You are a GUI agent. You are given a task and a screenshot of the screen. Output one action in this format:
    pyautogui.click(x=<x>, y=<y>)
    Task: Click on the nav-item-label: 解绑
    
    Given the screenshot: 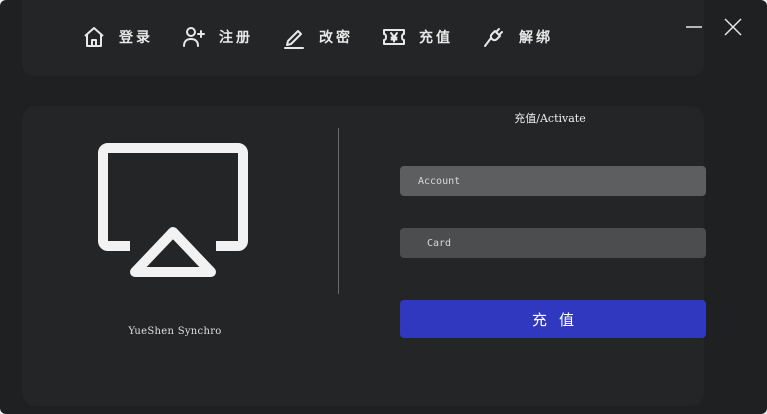 What is the action you would take?
    pyautogui.click(x=536, y=38)
    